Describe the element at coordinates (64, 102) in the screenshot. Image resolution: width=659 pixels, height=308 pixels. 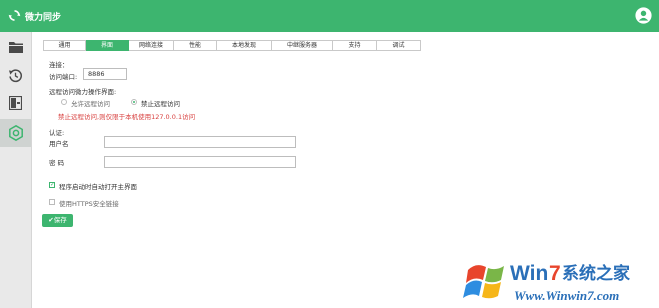
I see `allow-remote-radio` at that location.